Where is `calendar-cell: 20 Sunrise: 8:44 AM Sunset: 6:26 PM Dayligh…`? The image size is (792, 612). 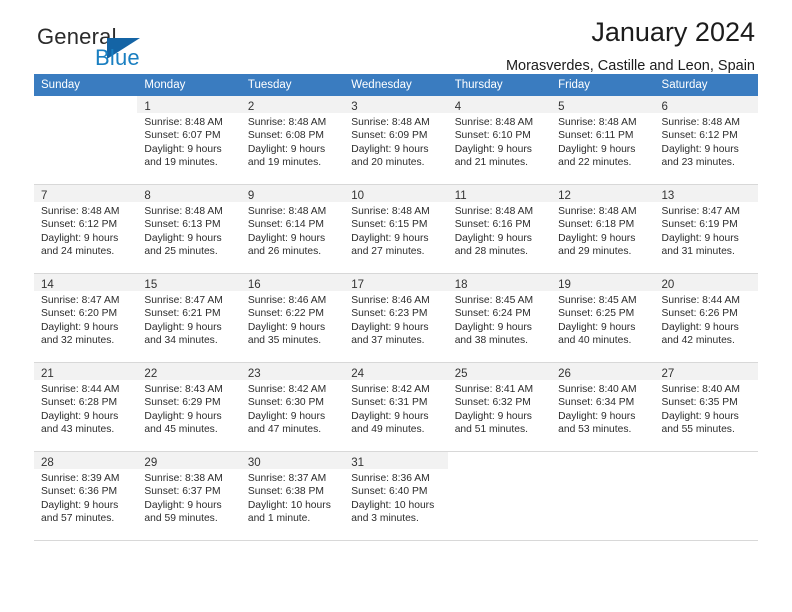
calendar-cell: 20 Sunrise: 8:44 AM Sunset: 6:26 PM Dayligh… is located at coordinates (706, 318).